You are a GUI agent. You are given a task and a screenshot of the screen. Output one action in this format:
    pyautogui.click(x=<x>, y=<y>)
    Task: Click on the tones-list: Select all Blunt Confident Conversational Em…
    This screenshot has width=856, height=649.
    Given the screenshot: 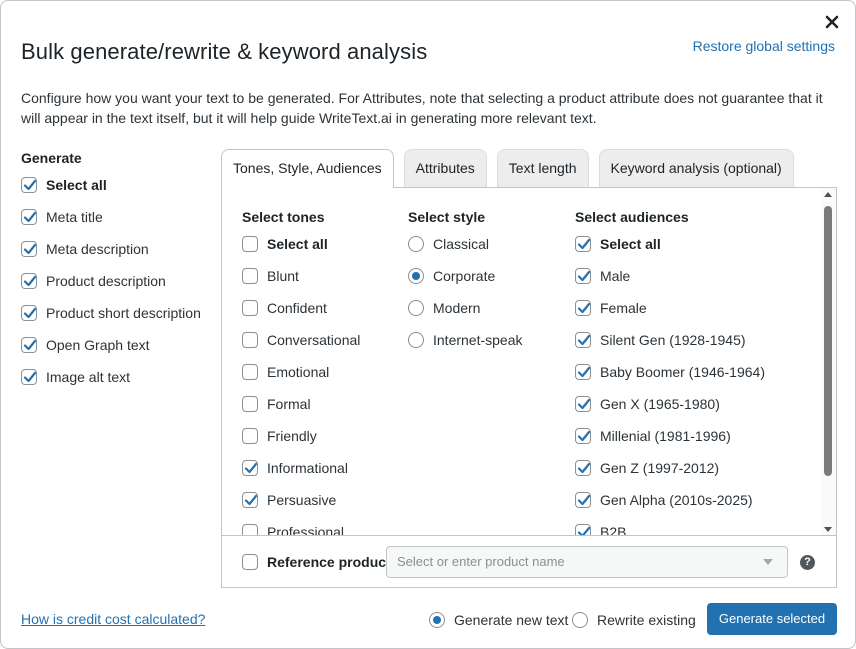 What is the action you would take?
    pyautogui.click(x=301, y=382)
    